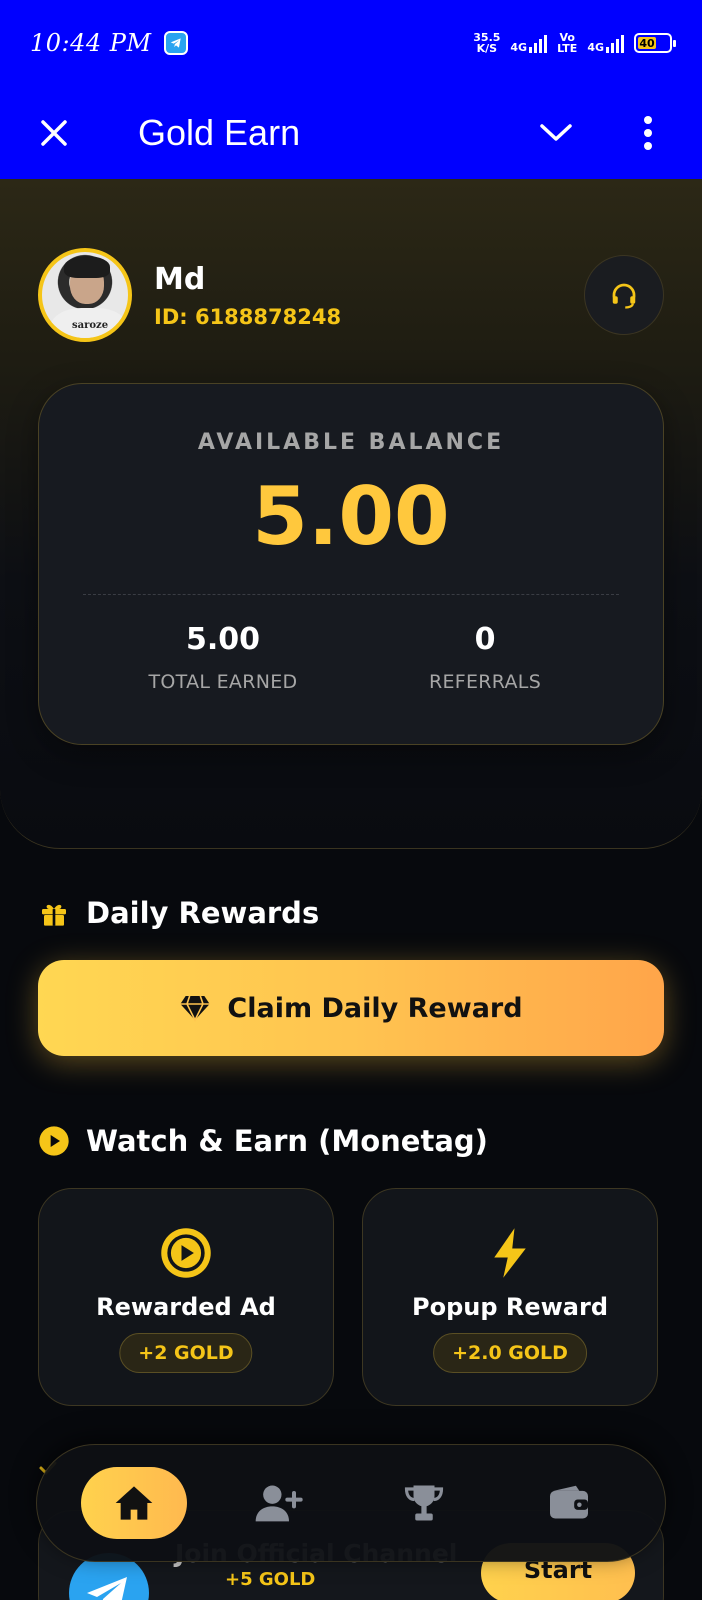  Describe the element at coordinates (195, 1008) in the screenshot. I see `diamond-icon` at that location.